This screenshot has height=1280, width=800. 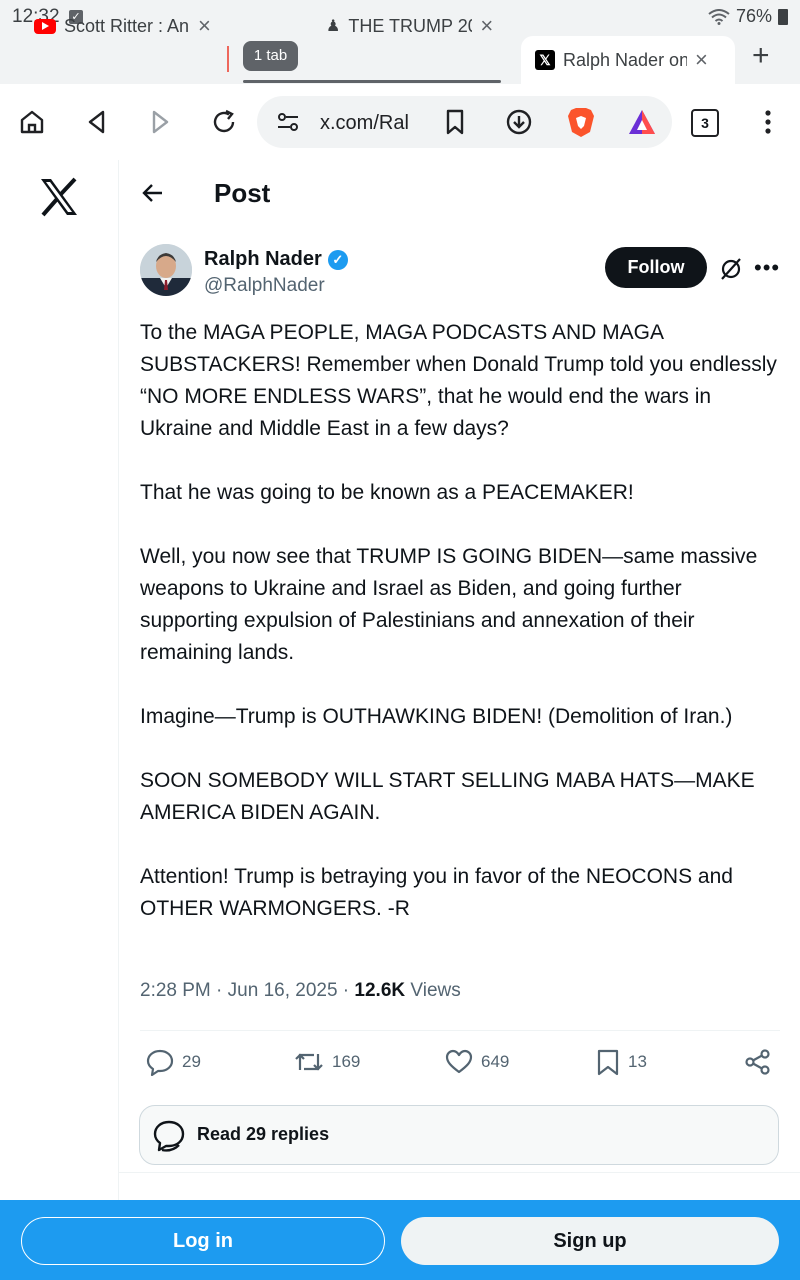 What do you see at coordinates (621, 1062) in the screenshot?
I see `bookmark-button: 13` at bounding box center [621, 1062].